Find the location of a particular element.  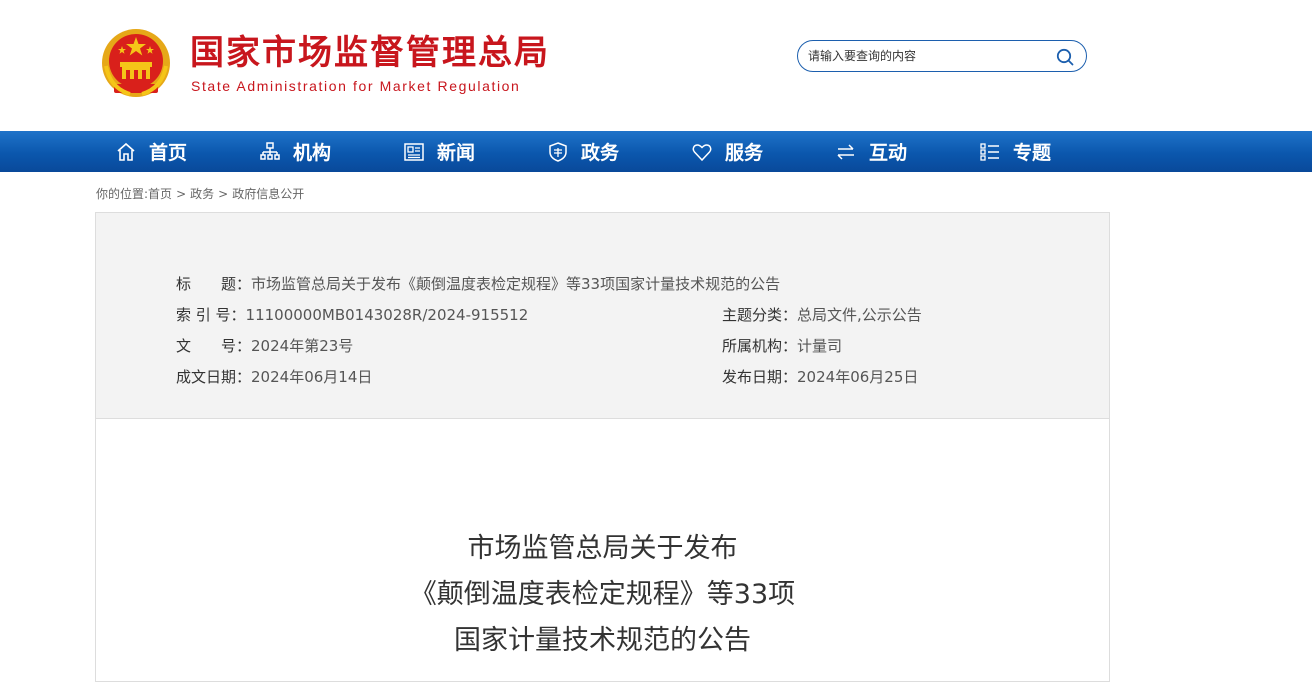

nav-item-topics: 专题 is located at coordinates (1015, 151).